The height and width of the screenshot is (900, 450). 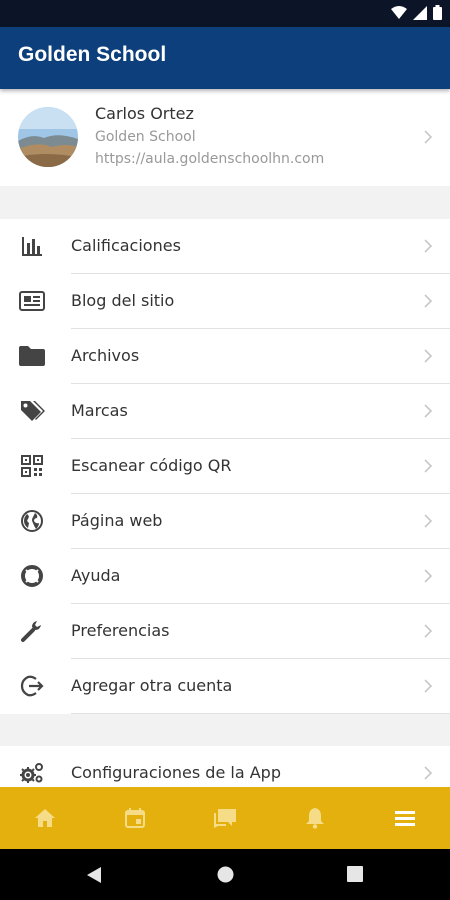 I want to click on menu-item-calificaciones: Calificaciones, so click(x=225, y=246).